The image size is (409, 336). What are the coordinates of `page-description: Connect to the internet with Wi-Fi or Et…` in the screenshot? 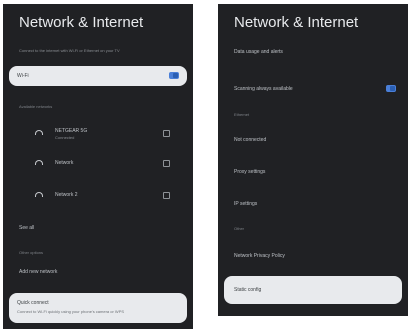 It's located at (69, 50).